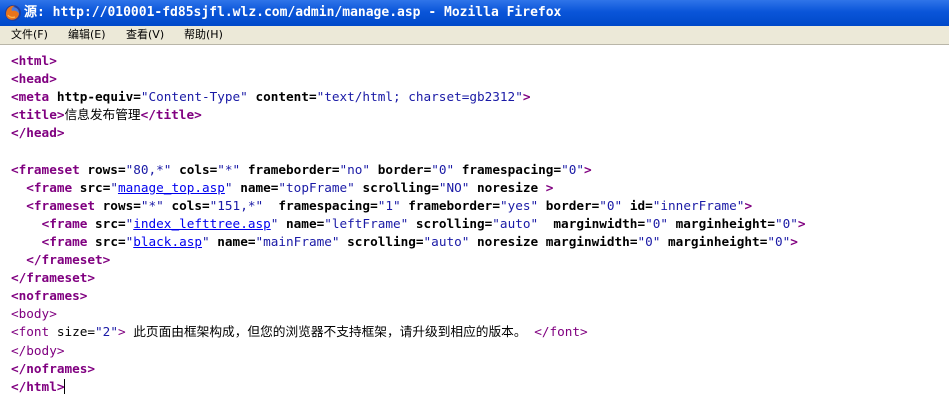 The height and width of the screenshot is (415, 949). What do you see at coordinates (236, 205) in the screenshot?
I see `source-value: "151,*"` at bounding box center [236, 205].